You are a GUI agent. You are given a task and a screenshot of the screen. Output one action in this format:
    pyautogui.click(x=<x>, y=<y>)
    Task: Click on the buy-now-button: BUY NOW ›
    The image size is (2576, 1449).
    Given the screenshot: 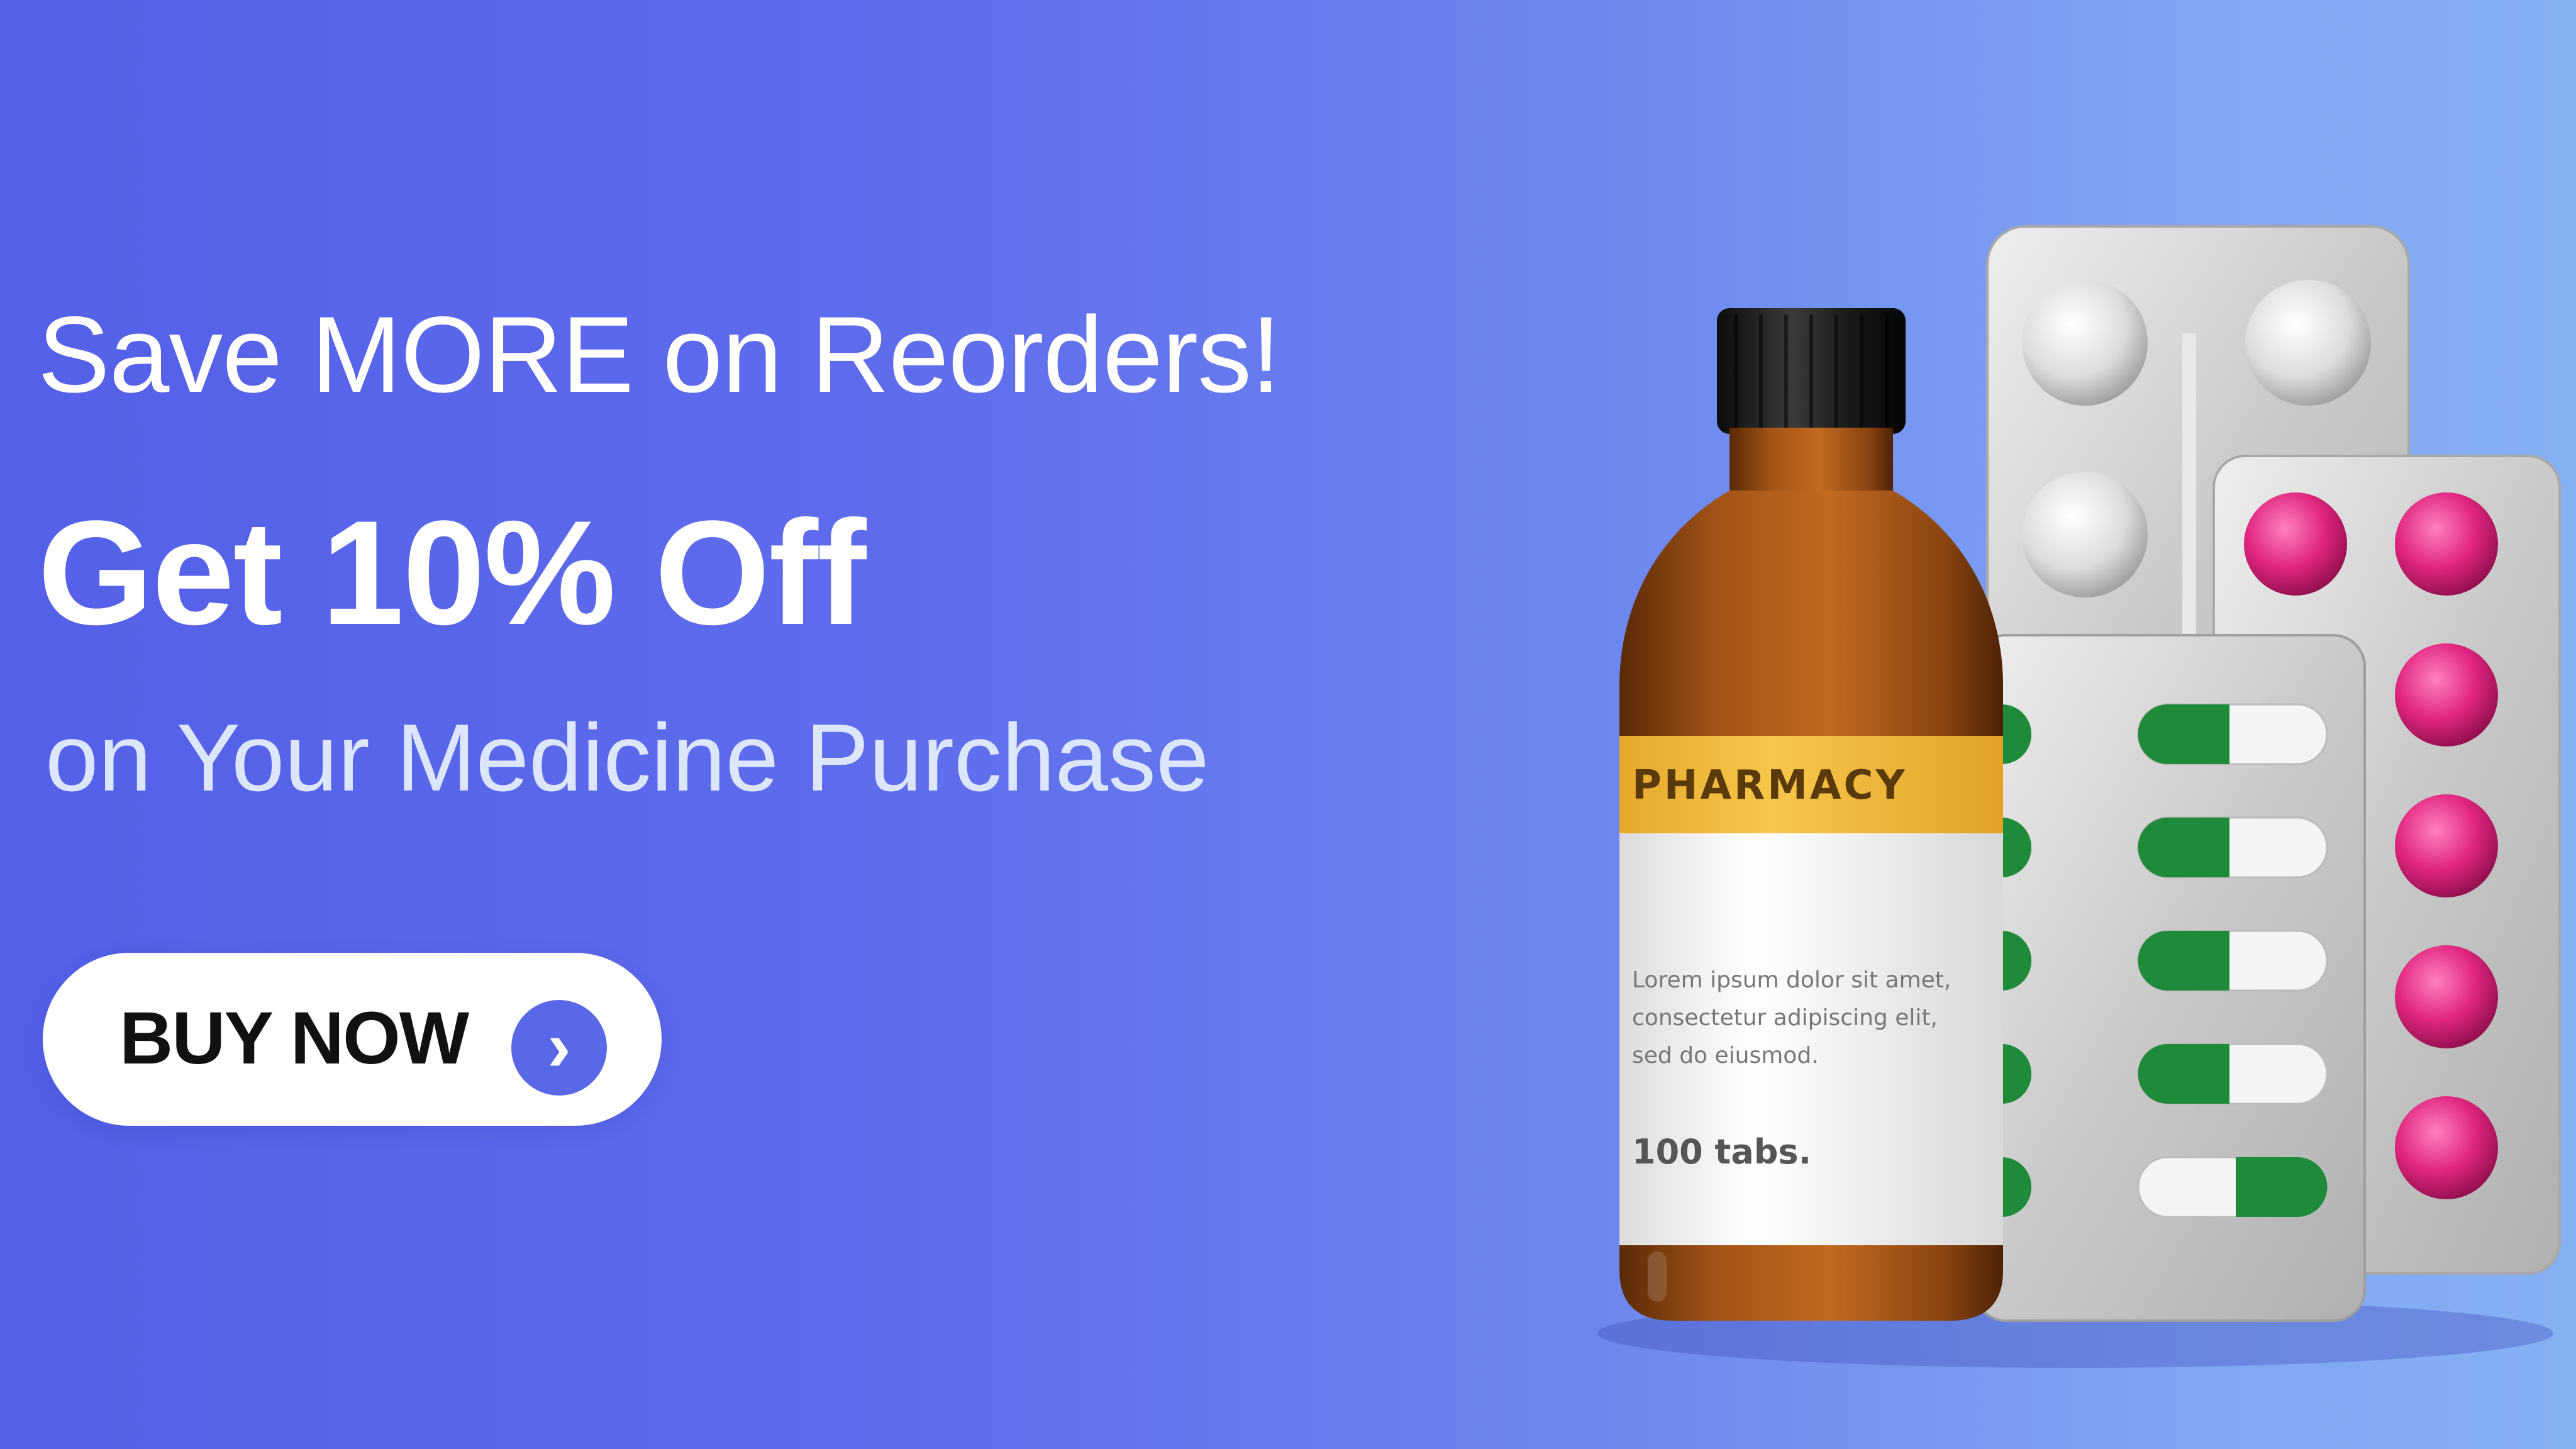 What is the action you would take?
    pyautogui.click(x=352, y=1039)
    